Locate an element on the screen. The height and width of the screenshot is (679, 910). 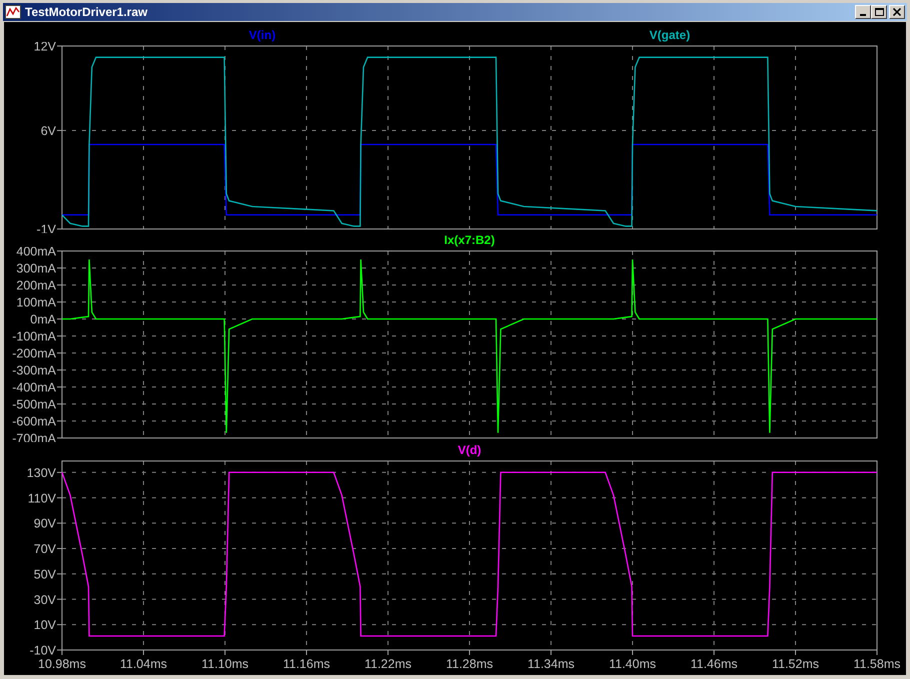
y-axis-label: 200mA is located at coordinates (36, 285).